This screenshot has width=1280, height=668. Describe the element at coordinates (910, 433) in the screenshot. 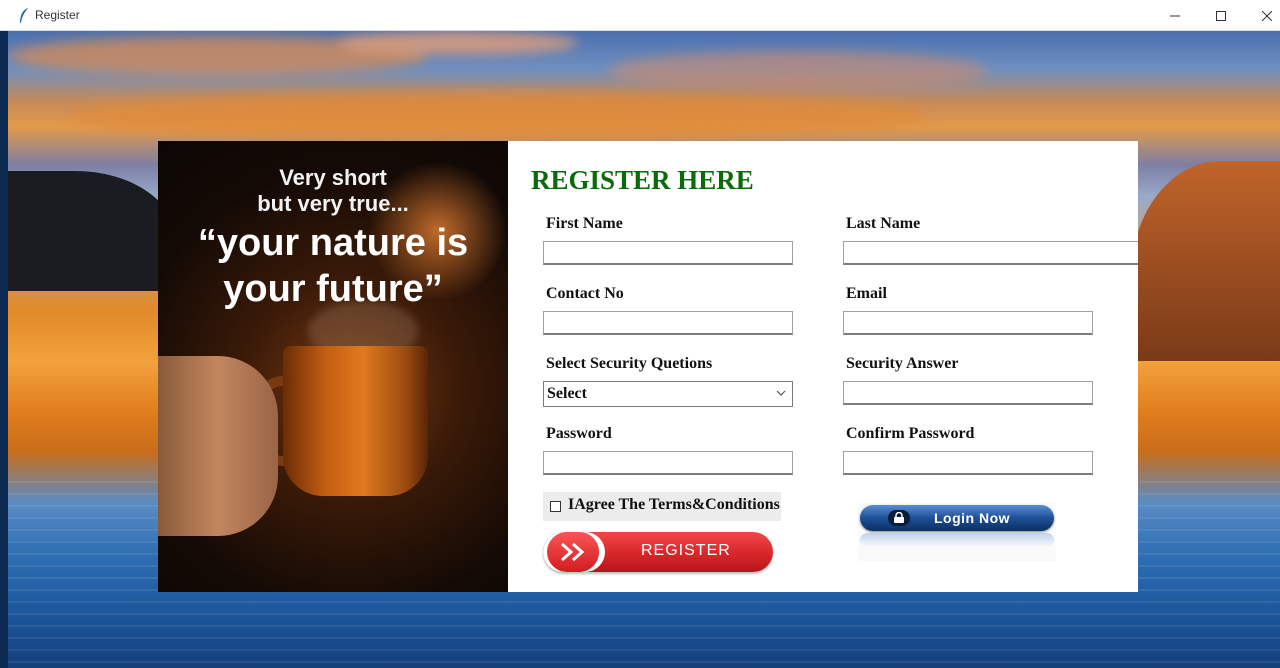

I see `confirm-password-label: Confirm Password` at that location.